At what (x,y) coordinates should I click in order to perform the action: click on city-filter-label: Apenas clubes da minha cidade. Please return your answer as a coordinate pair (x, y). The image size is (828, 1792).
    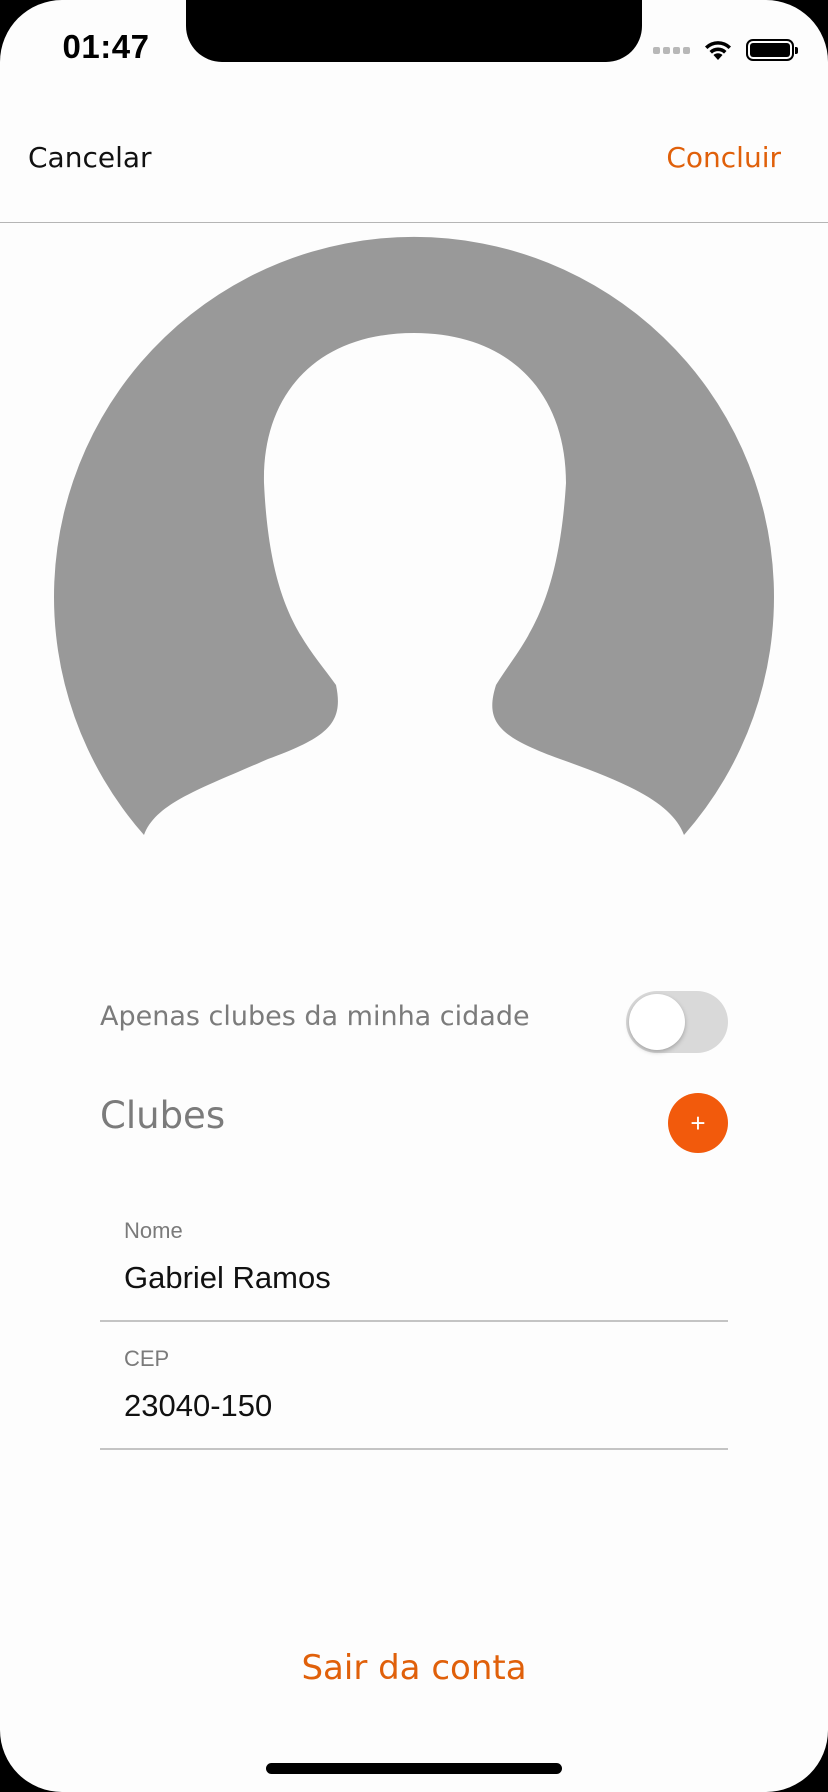
    Looking at the image, I should click on (315, 1016).